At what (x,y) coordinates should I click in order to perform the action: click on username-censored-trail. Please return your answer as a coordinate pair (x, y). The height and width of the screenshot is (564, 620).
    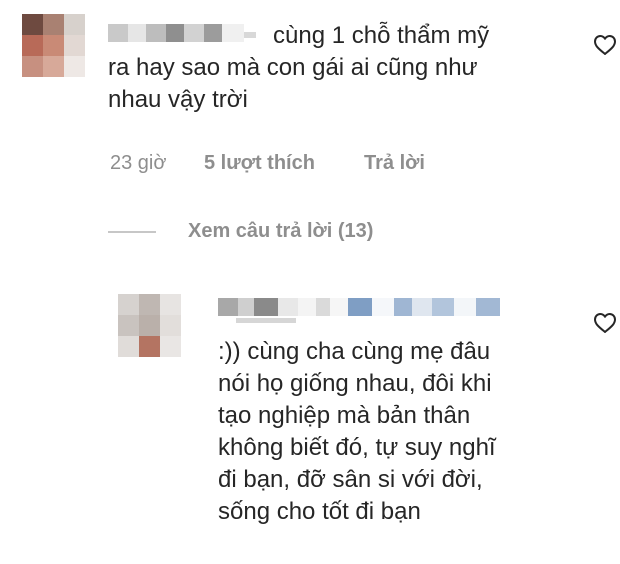
    Looking at the image, I should click on (250, 35).